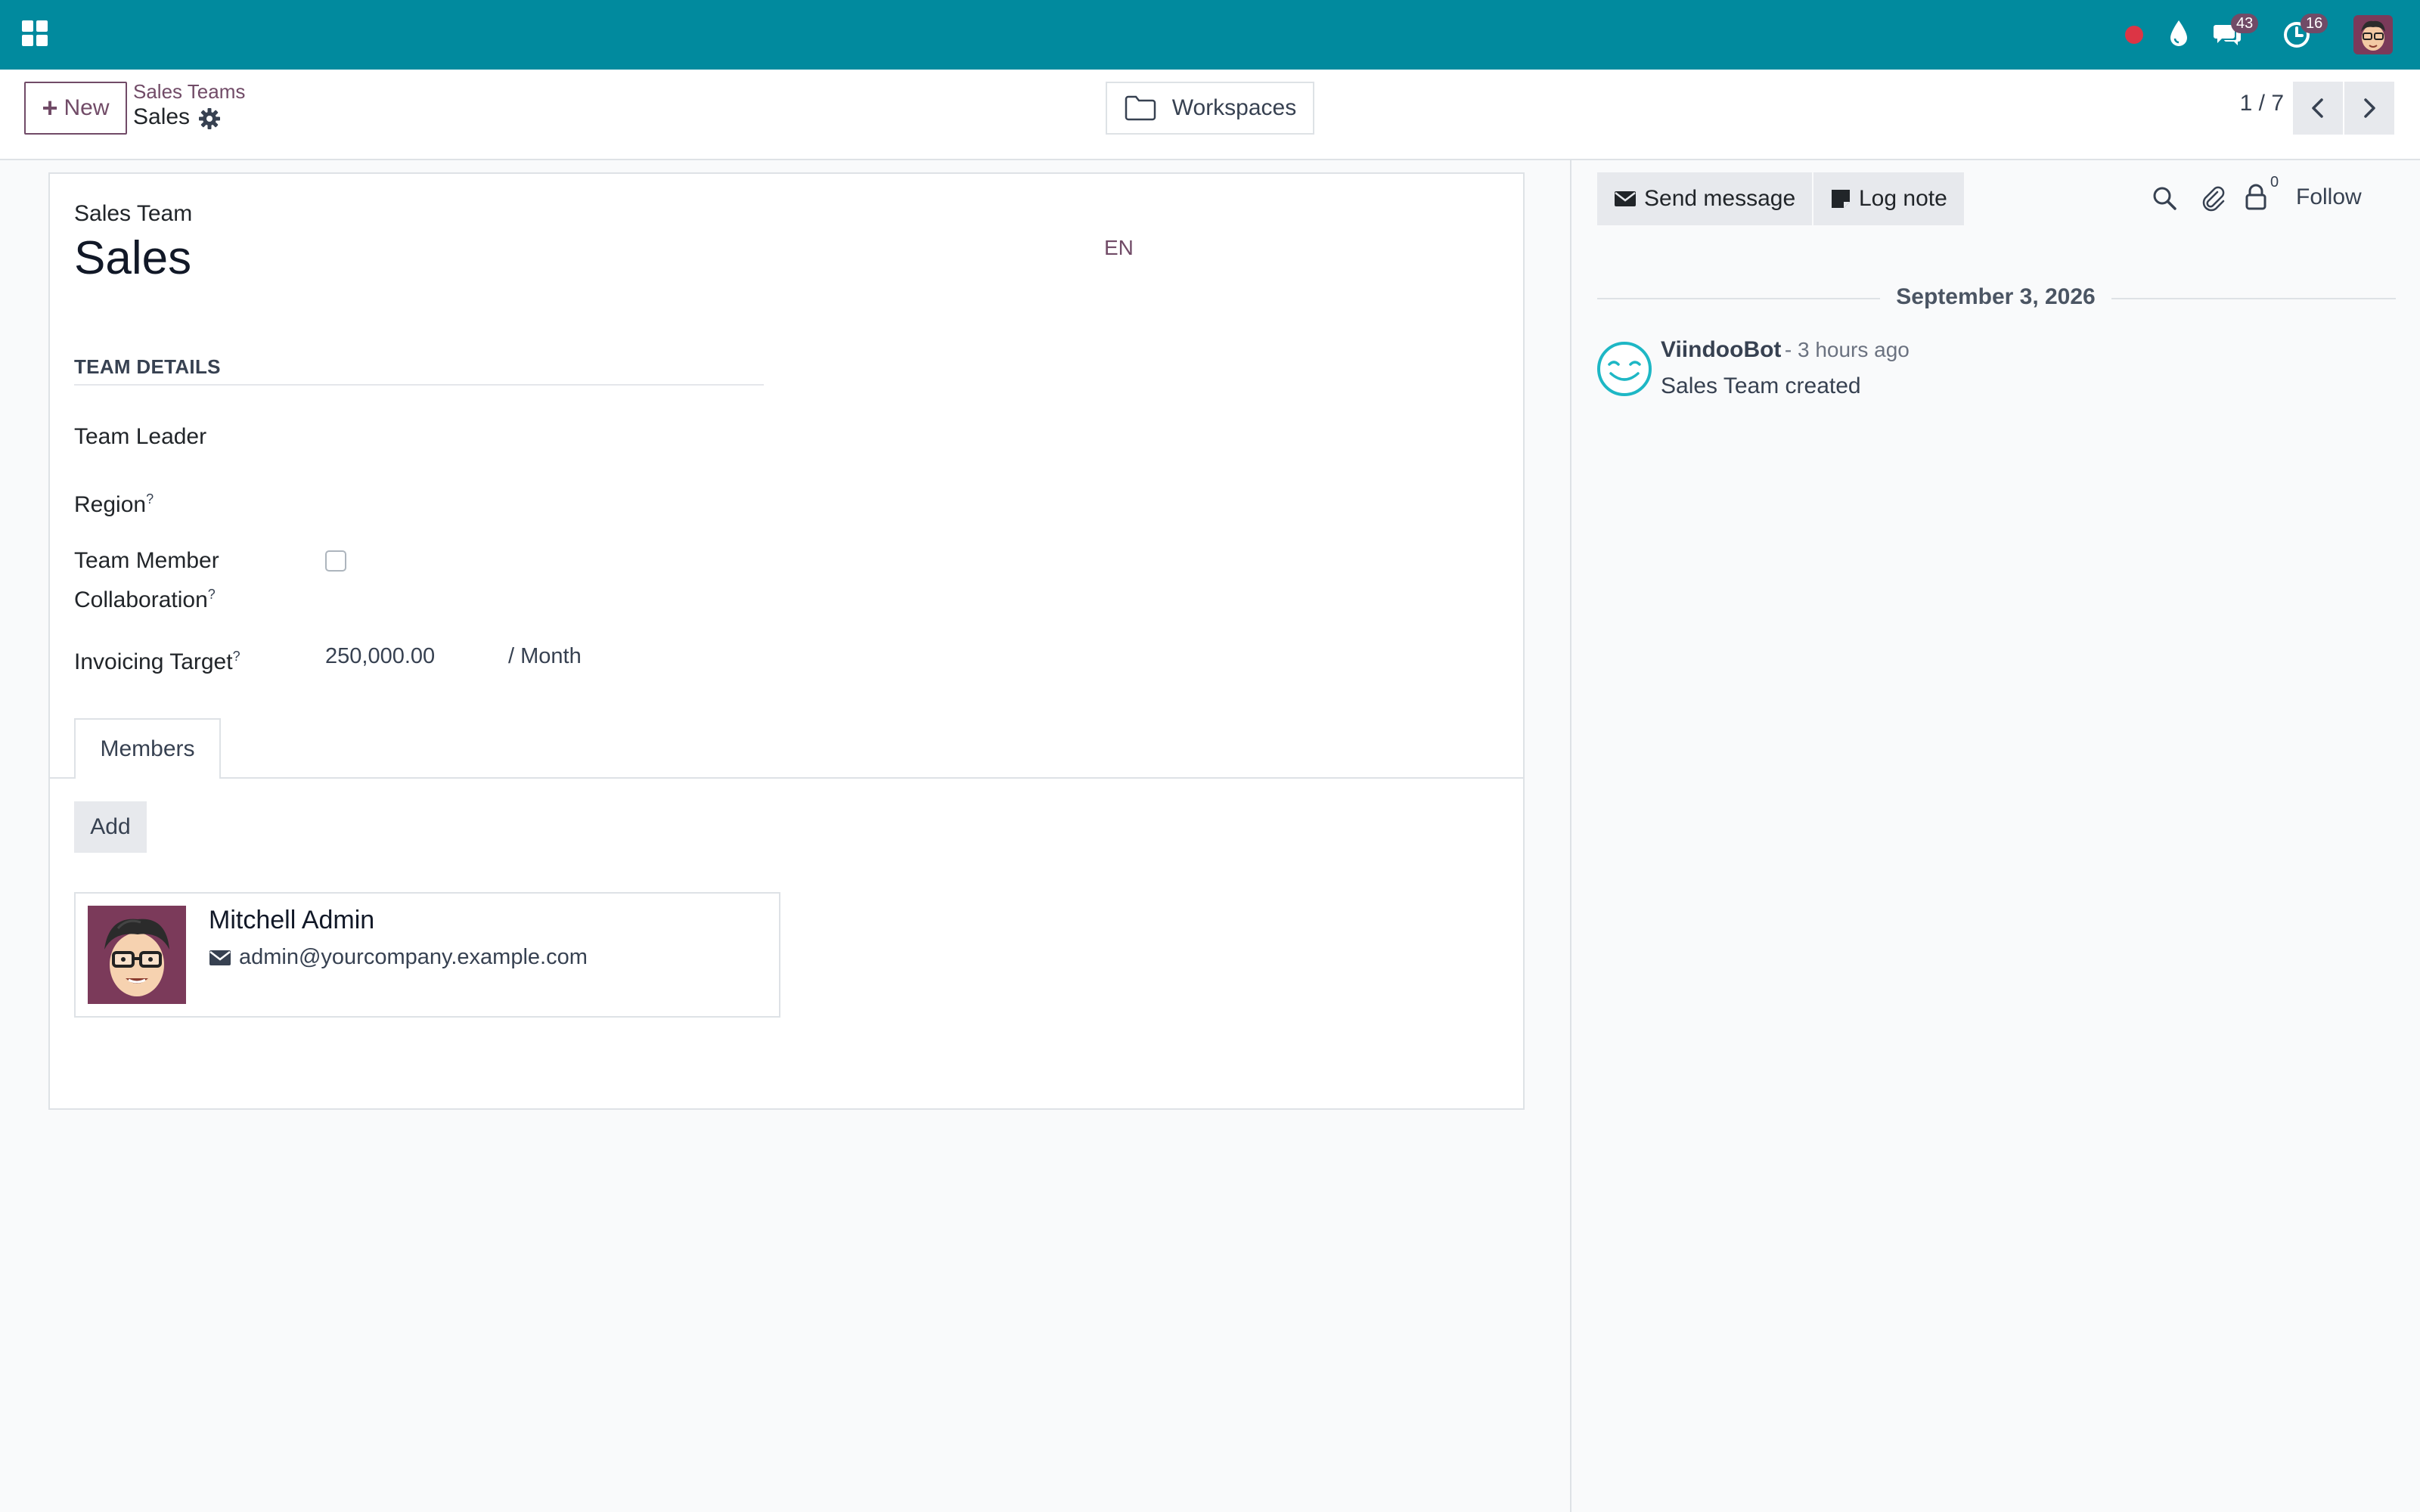  I want to click on region-label: Region?, so click(114, 504).